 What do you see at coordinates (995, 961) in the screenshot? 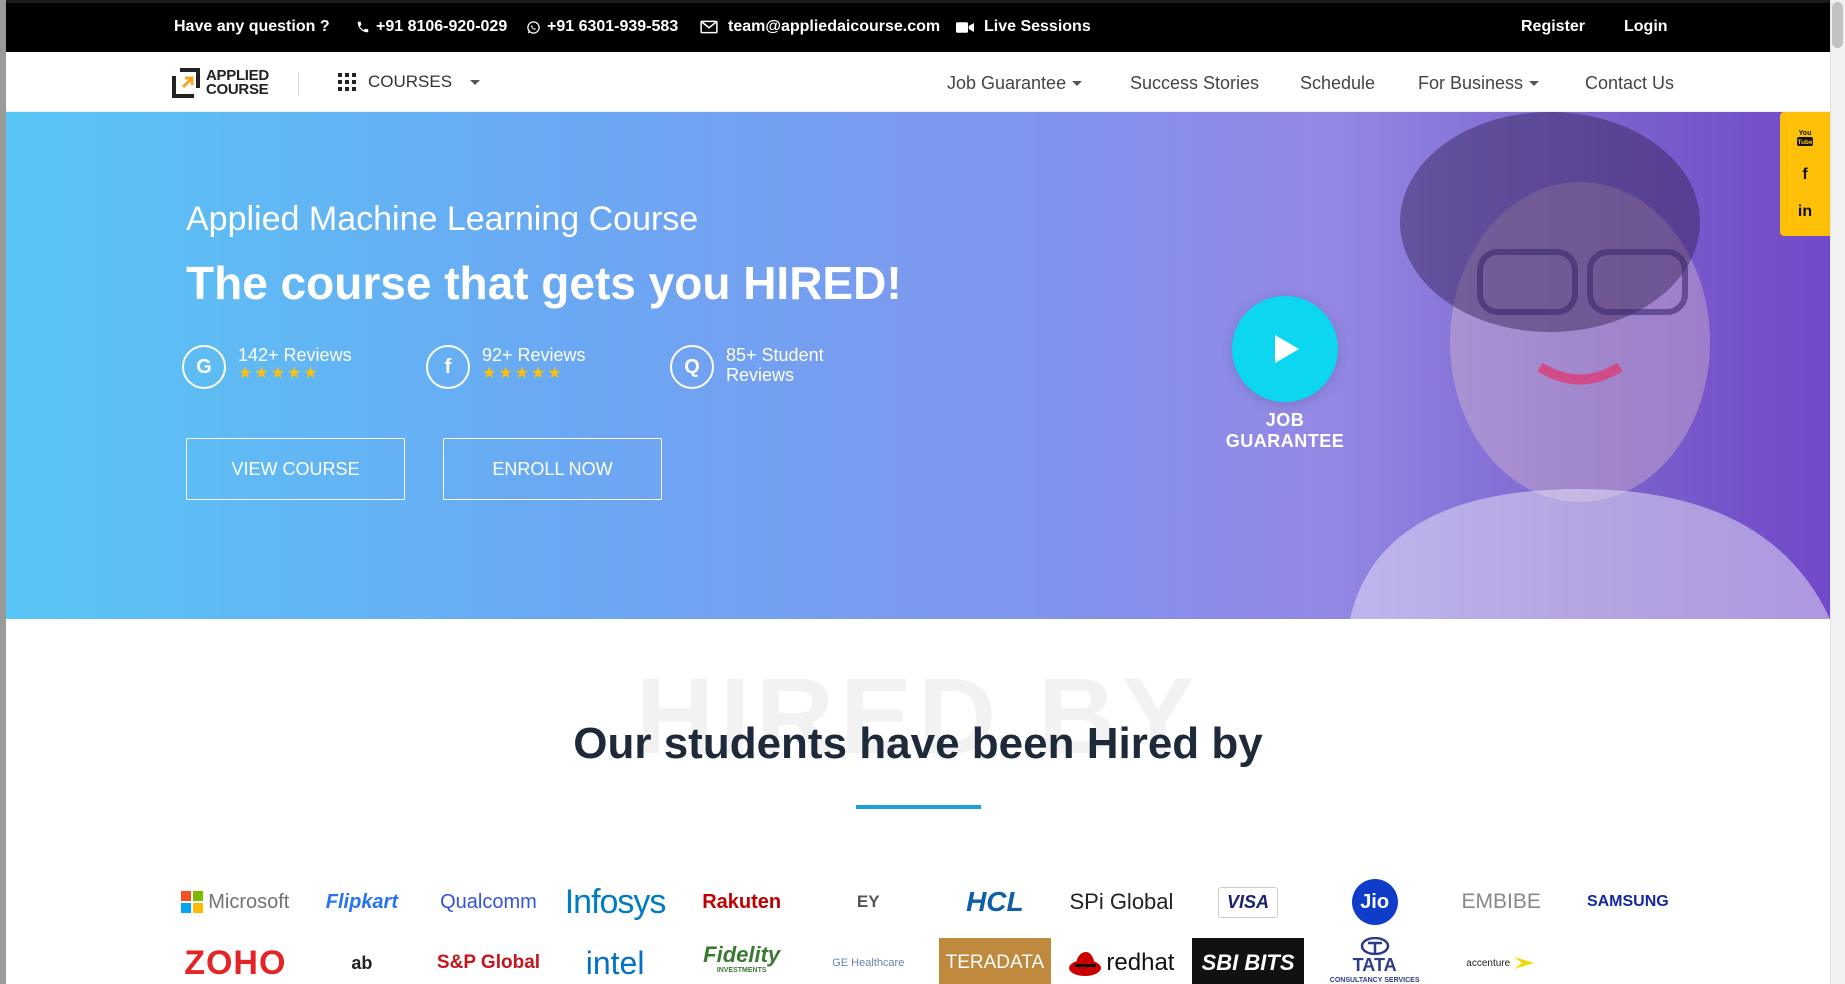
I see `teradata-logo: TERADATA` at bounding box center [995, 961].